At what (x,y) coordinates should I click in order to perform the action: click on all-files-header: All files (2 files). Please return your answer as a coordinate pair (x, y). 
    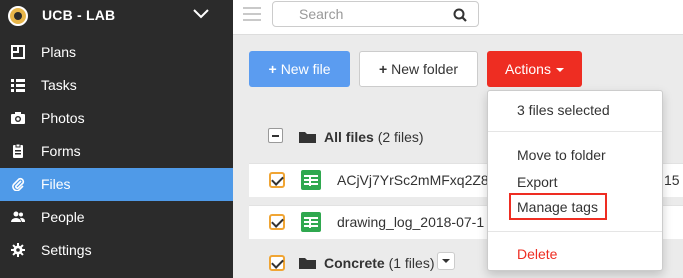
    Looking at the image, I should click on (374, 137).